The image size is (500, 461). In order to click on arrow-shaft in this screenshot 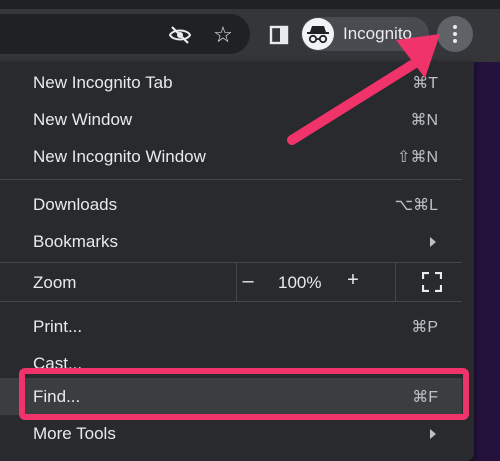, I will do `click(356, 100)`.